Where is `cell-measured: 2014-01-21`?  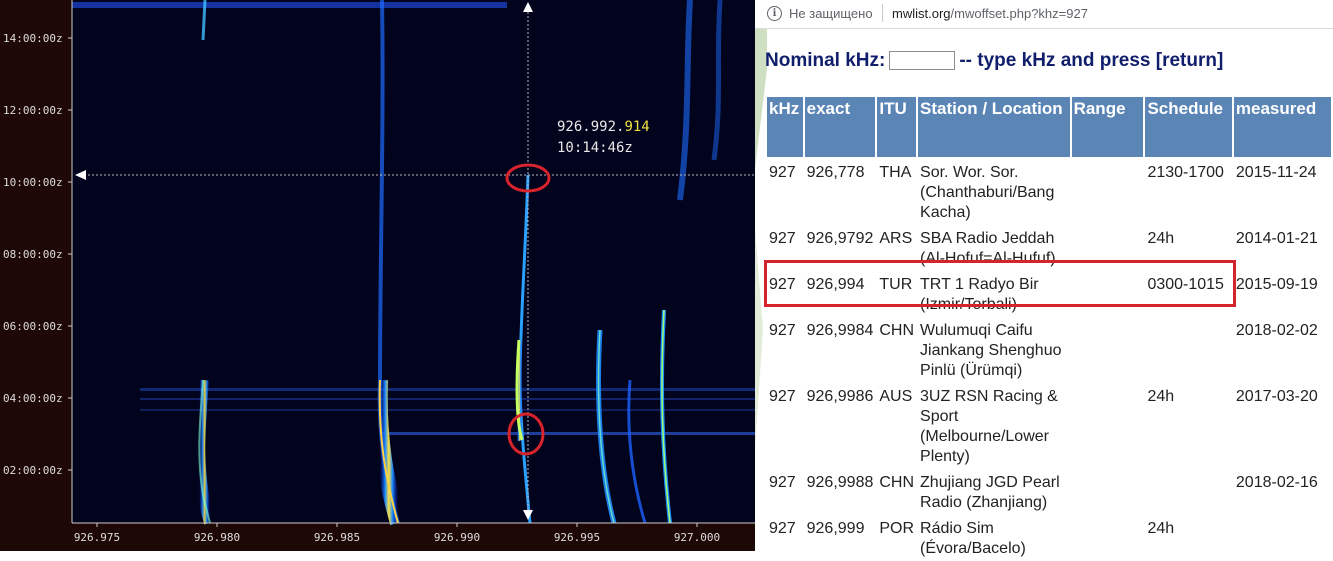 cell-measured: 2014-01-21 is located at coordinates (1276, 238).